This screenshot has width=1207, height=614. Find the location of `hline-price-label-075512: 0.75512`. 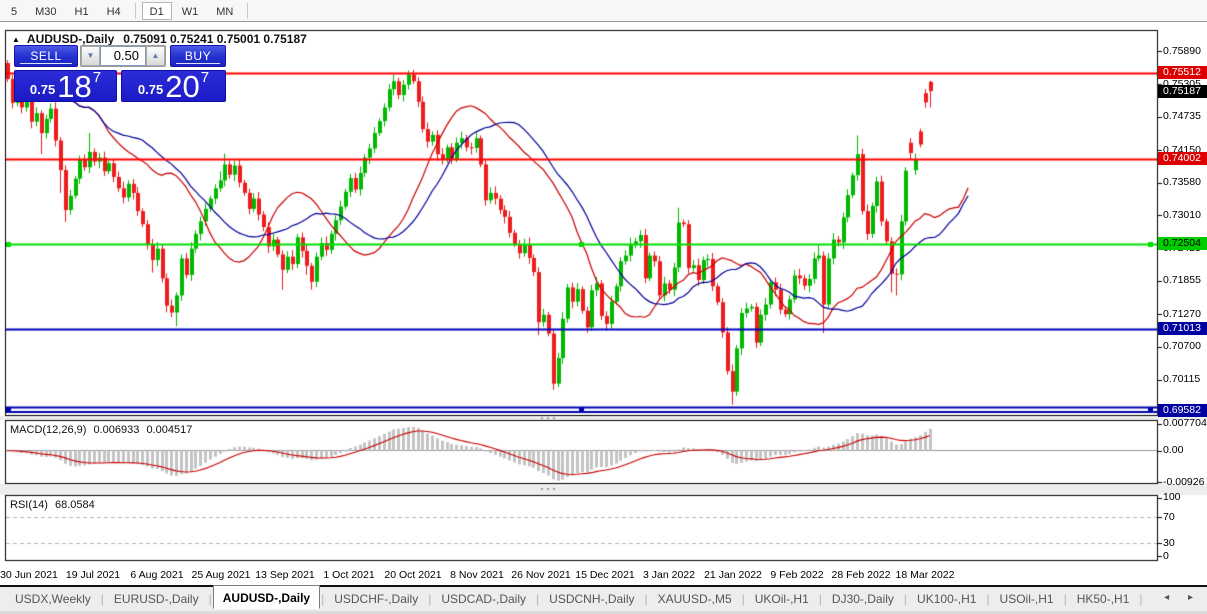

hline-price-label-075512: 0.75512 is located at coordinates (1182, 73).